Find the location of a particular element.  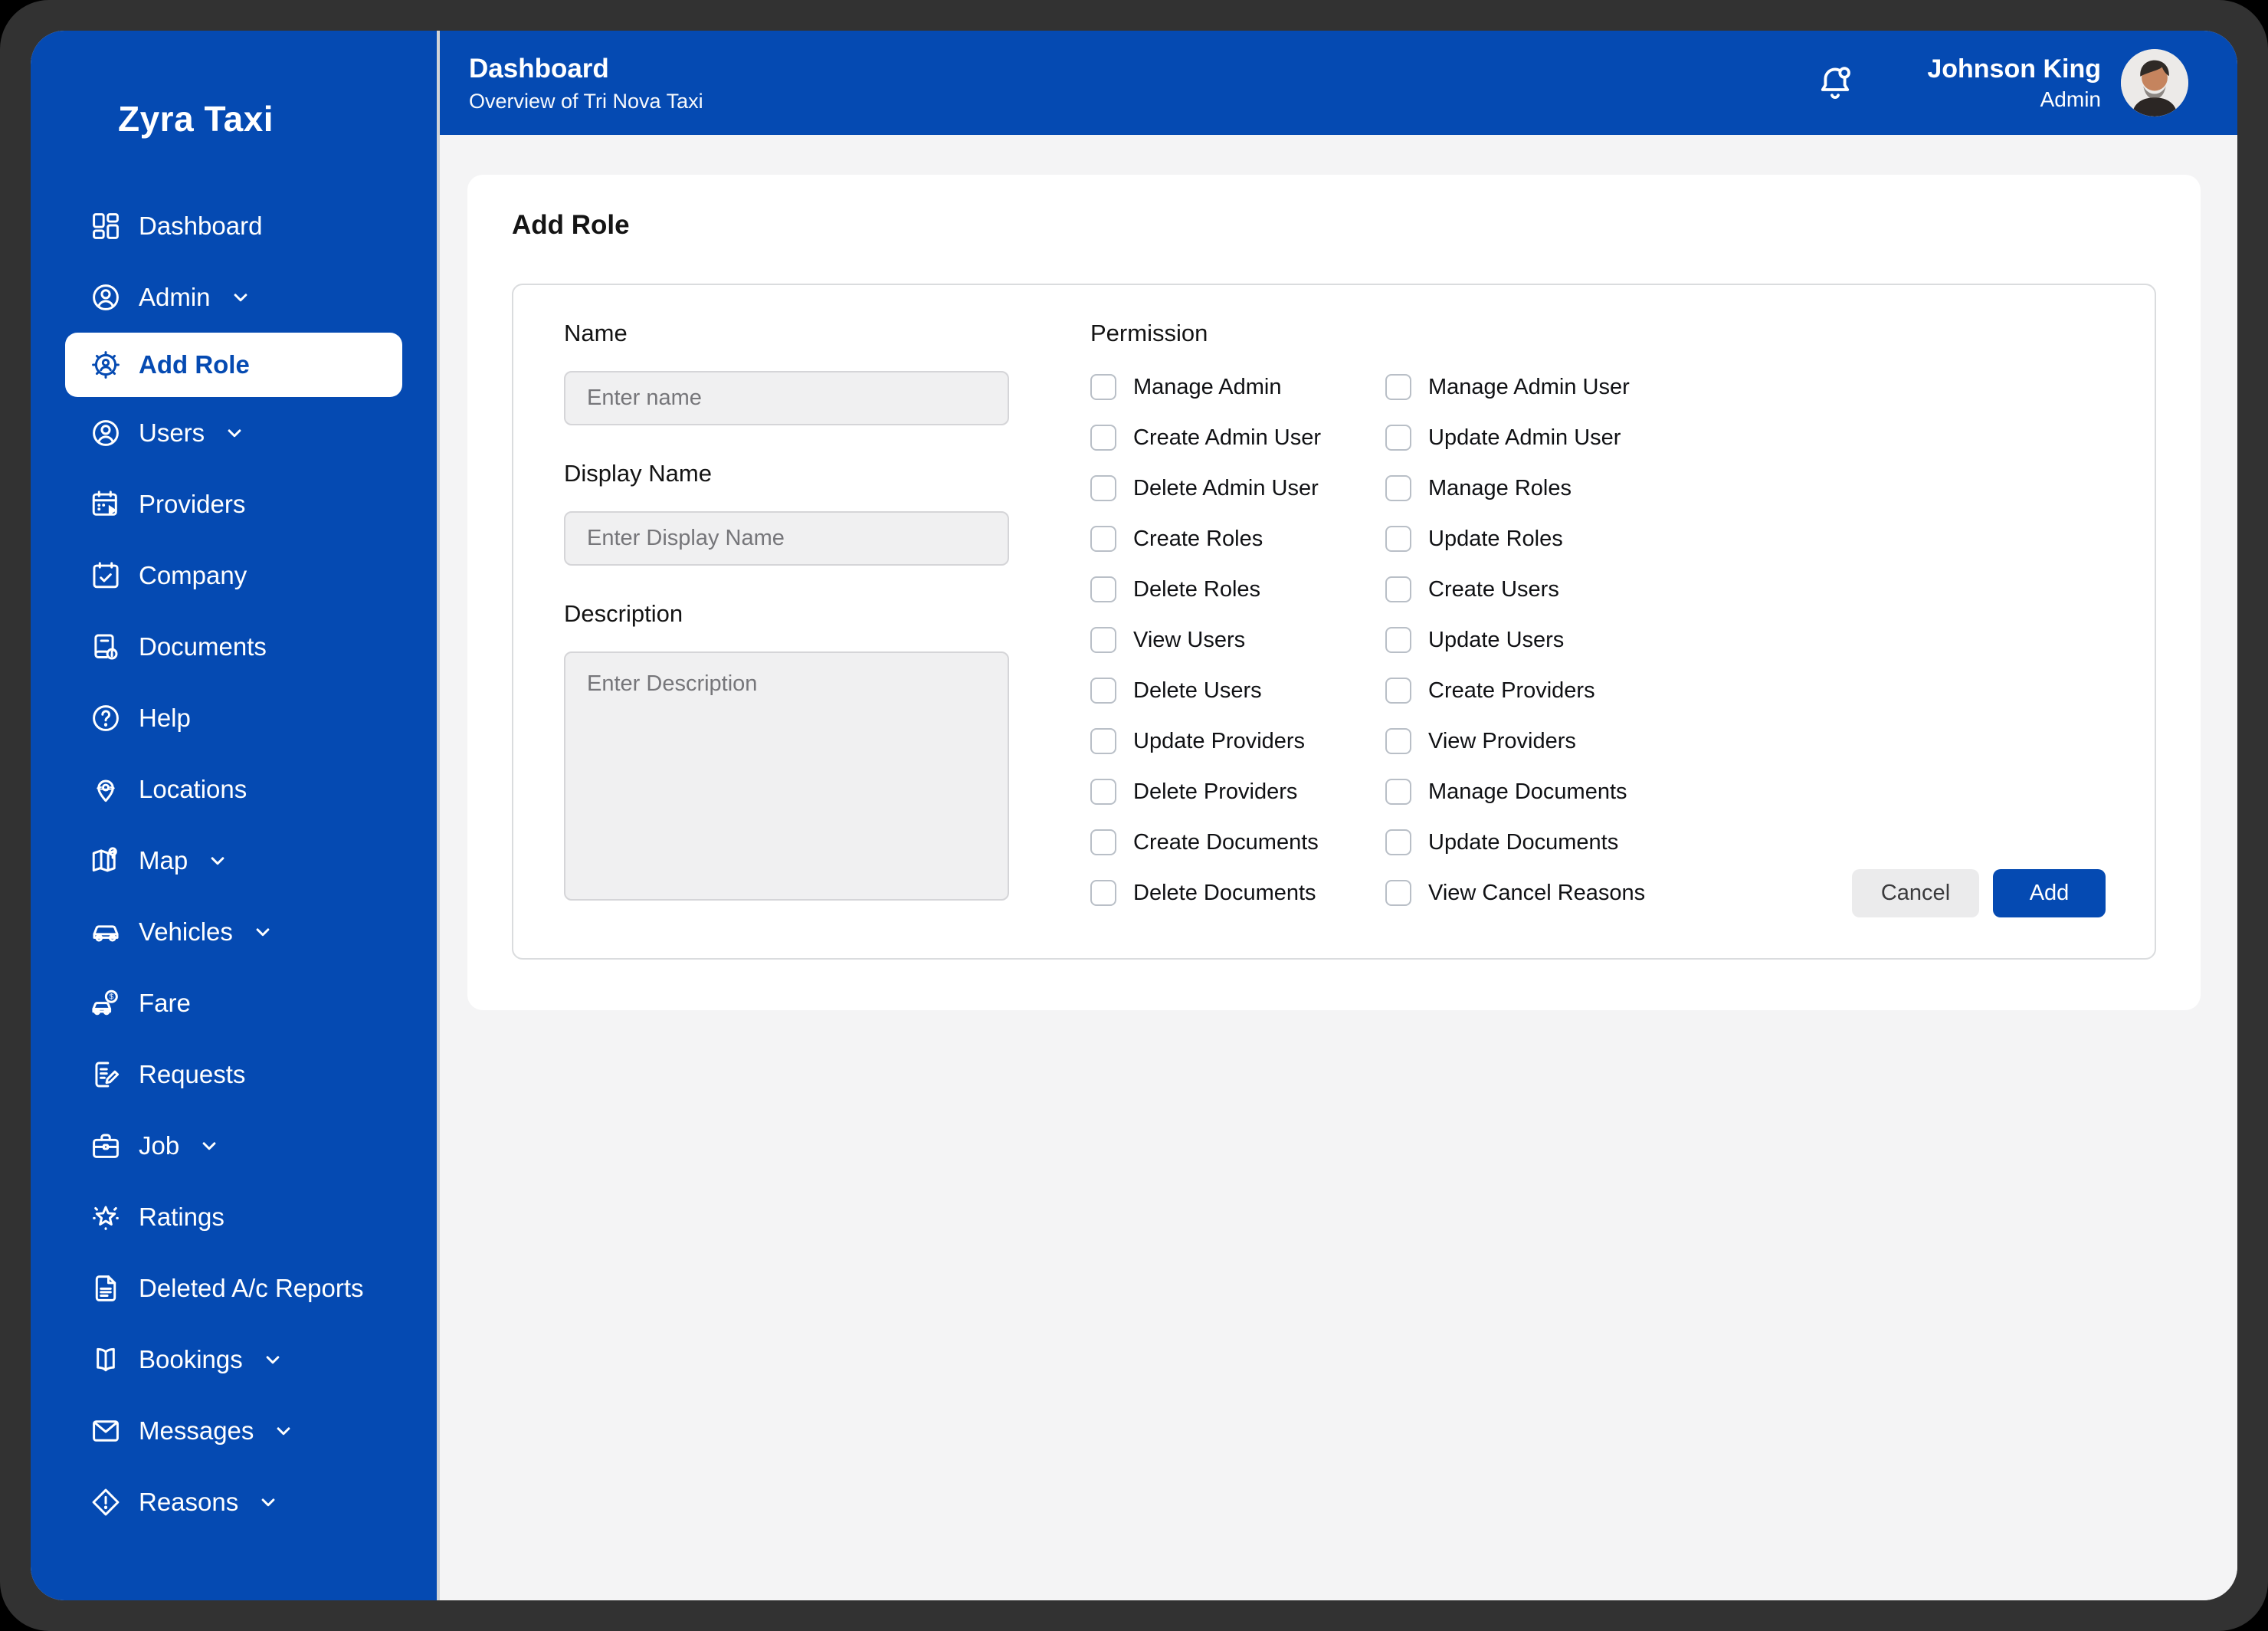

form-actions: Cancel Add is located at coordinates (1979, 893).